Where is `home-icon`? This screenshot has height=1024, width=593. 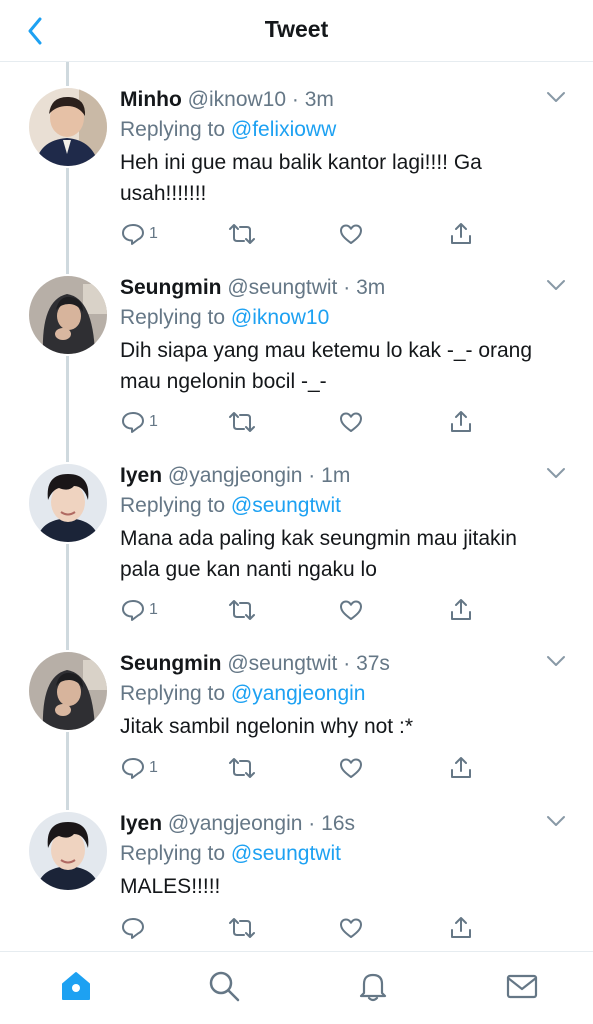
home-icon is located at coordinates (76, 986).